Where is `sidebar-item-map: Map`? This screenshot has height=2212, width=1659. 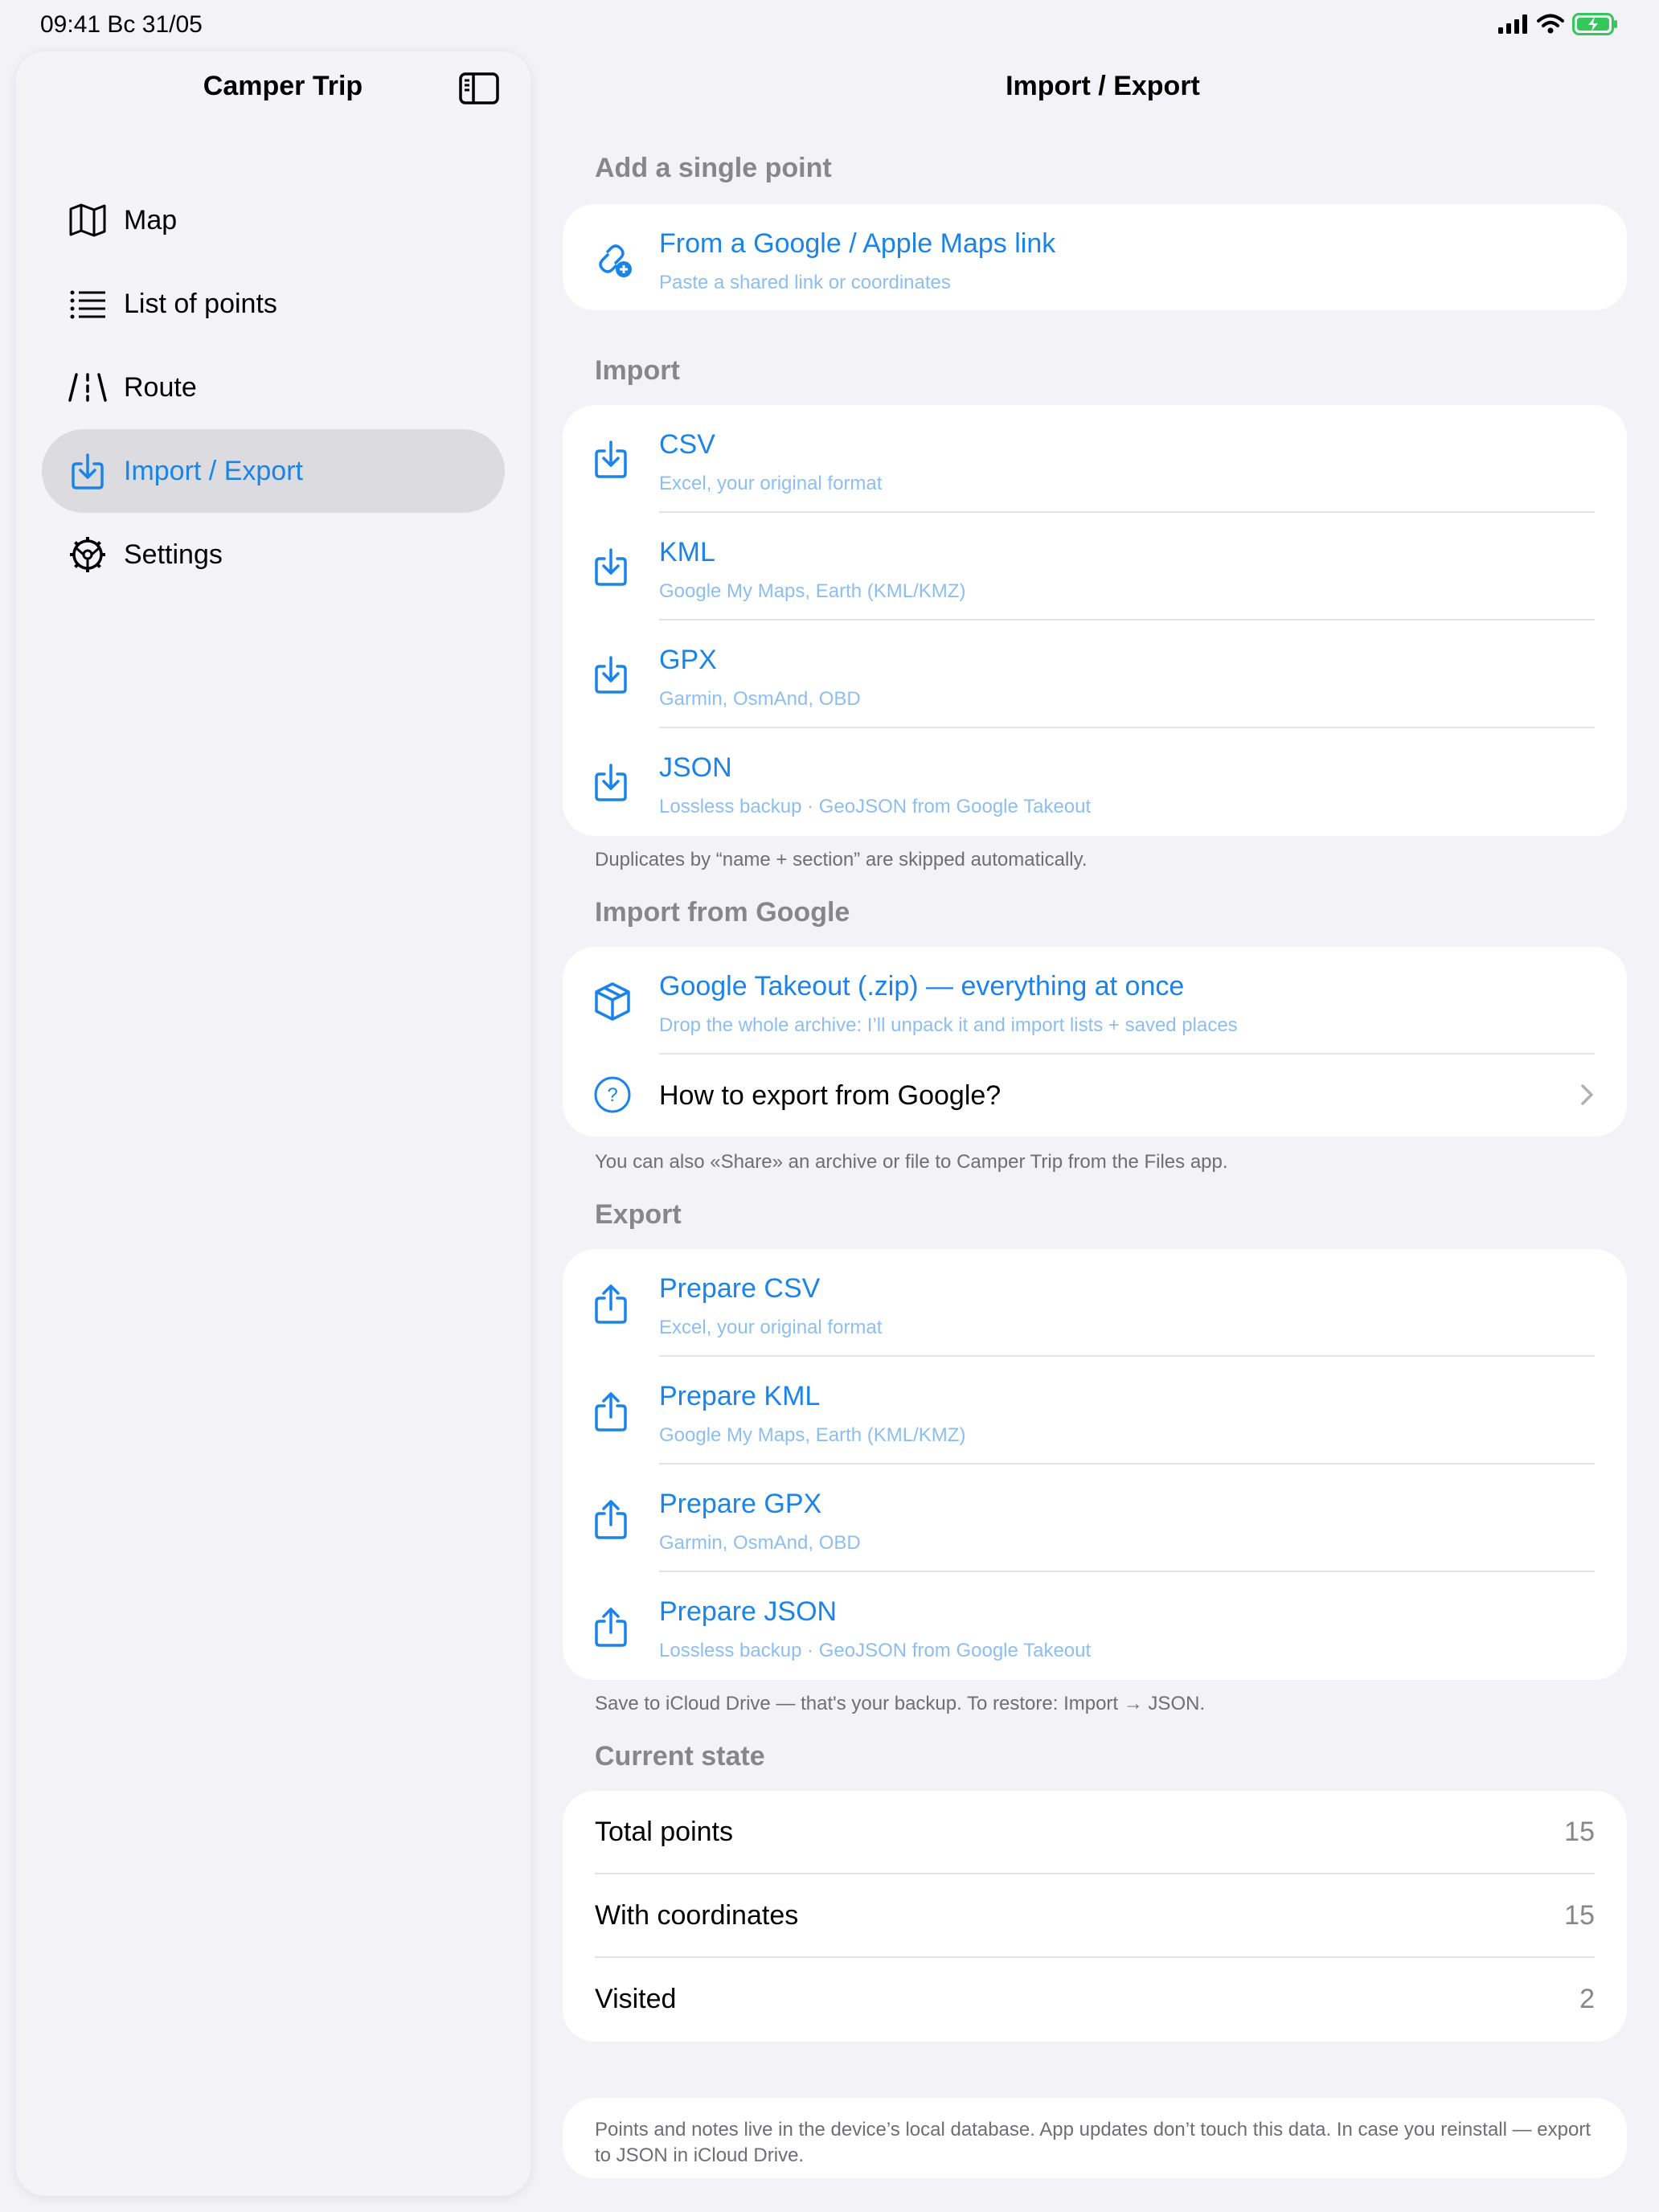
sidebar-item-map: Map is located at coordinates (273, 220).